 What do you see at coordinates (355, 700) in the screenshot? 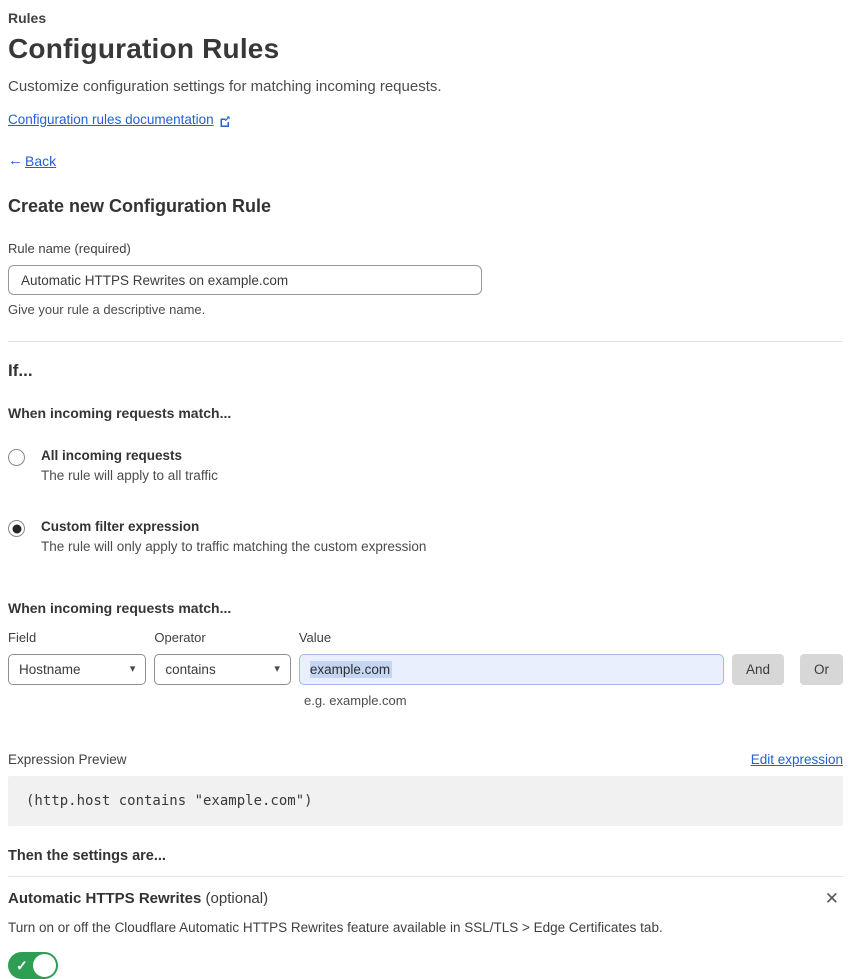
I see `value-helper-text: e.g. example.com` at bounding box center [355, 700].